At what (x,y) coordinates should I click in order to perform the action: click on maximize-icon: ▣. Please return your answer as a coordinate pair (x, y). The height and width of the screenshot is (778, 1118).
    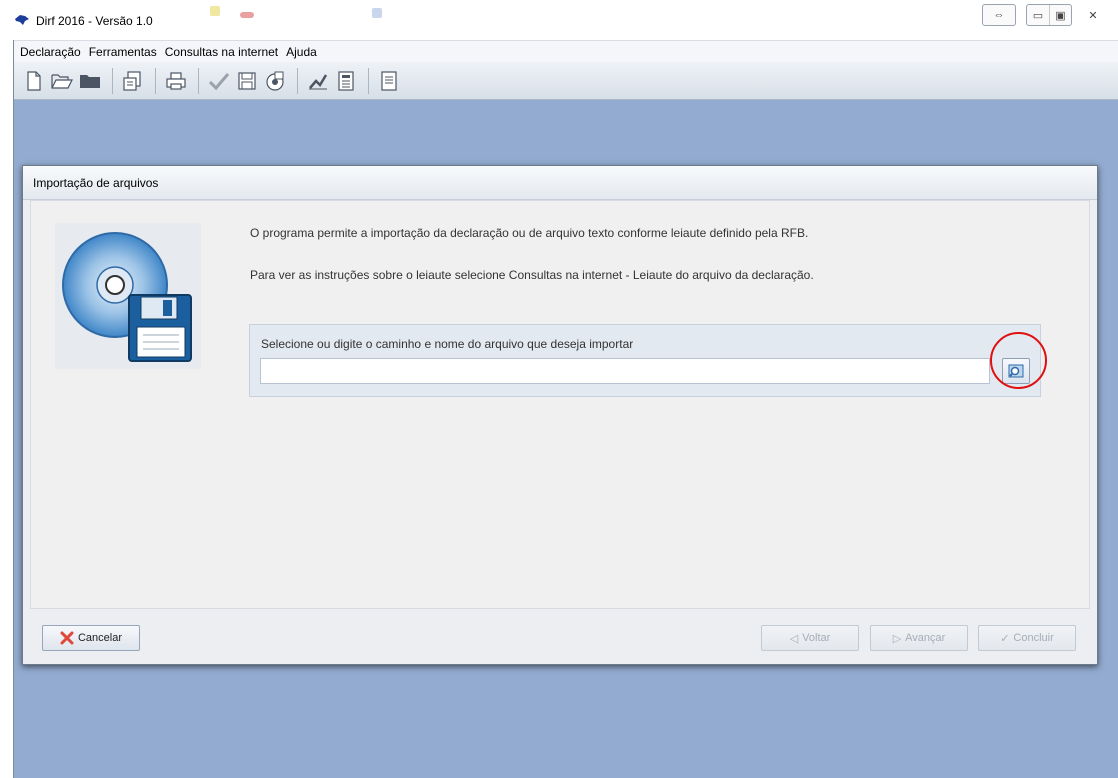
    Looking at the image, I should click on (1060, 15).